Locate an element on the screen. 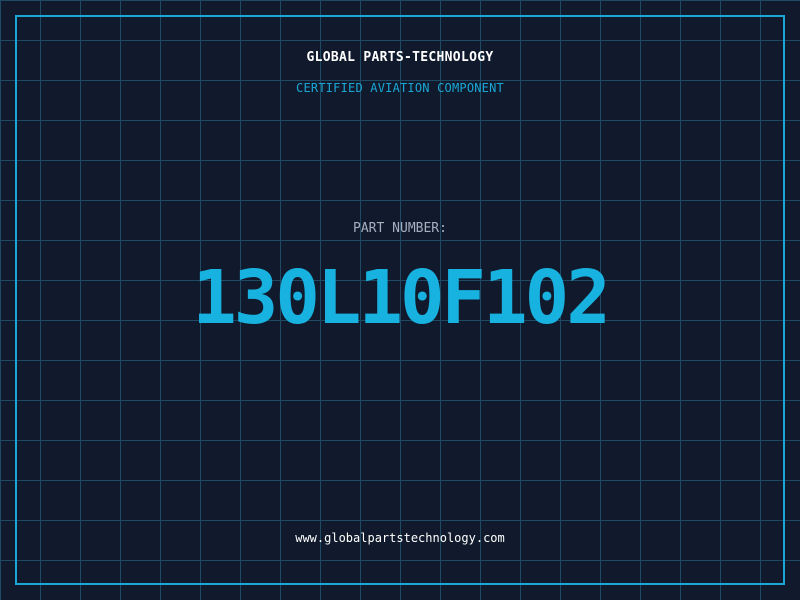  part-number-label: PART NUMBER: is located at coordinates (400, 228).